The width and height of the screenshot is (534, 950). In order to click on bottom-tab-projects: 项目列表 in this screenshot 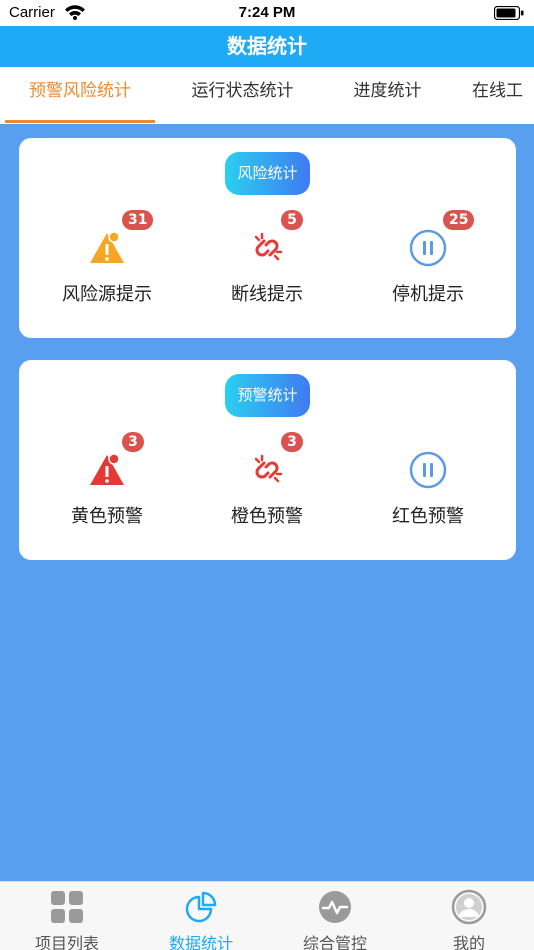, I will do `click(67, 916)`.